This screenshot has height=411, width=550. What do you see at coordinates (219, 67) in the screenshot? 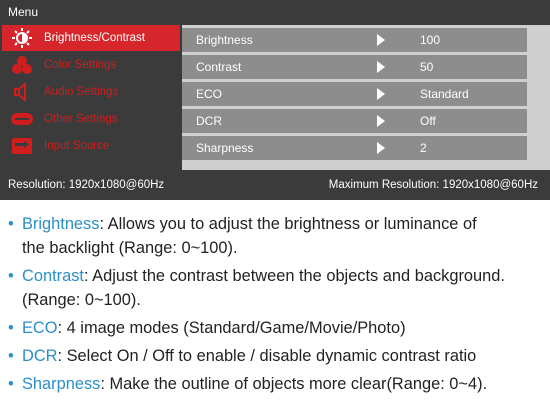
I see `submenu-label: Contrast` at bounding box center [219, 67].